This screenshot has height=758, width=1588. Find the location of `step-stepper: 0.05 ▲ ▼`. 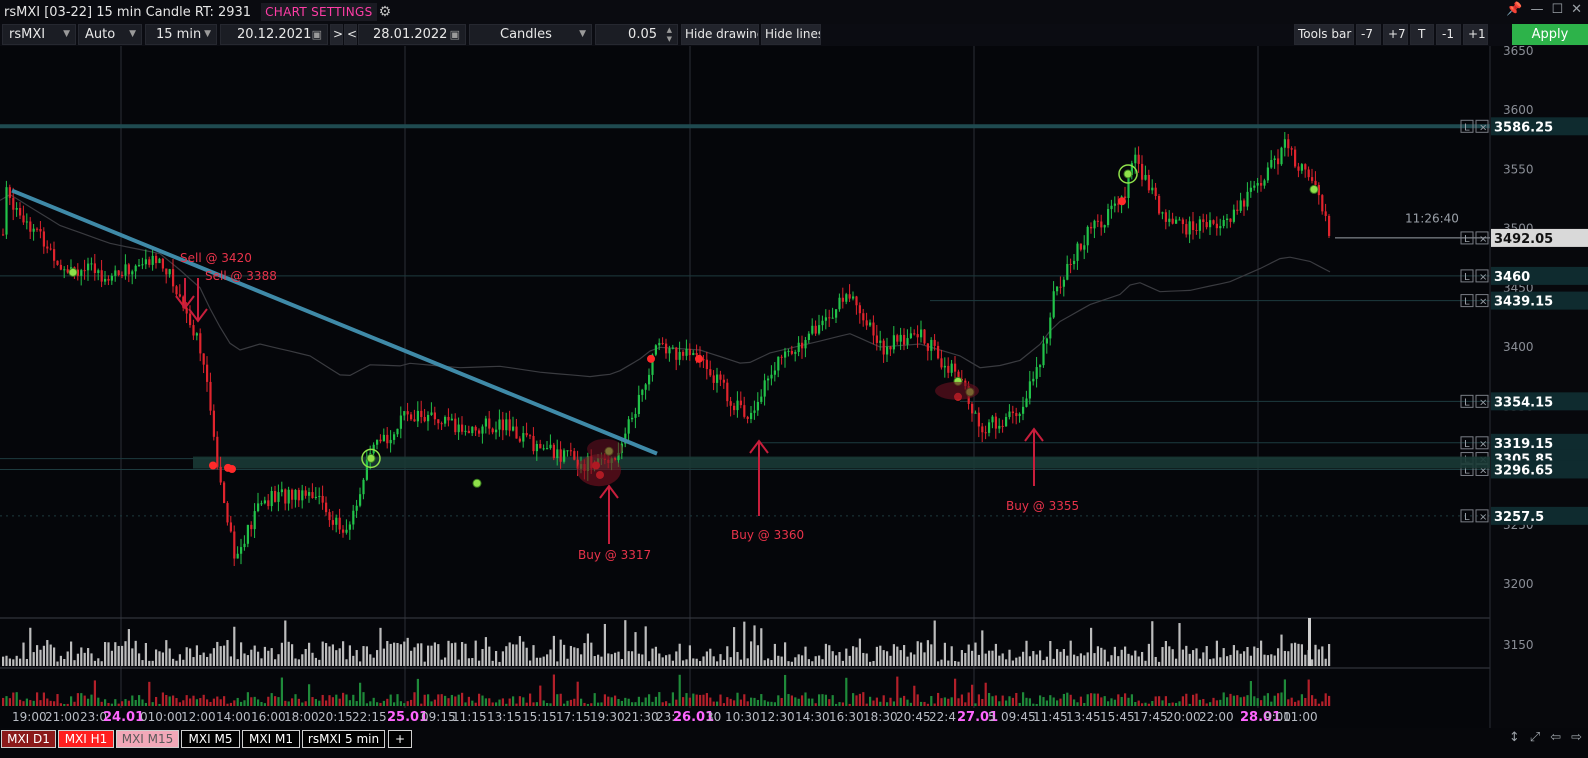

step-stepper: 0.05 ▲ ▼ is located at coordinates (636, 34).